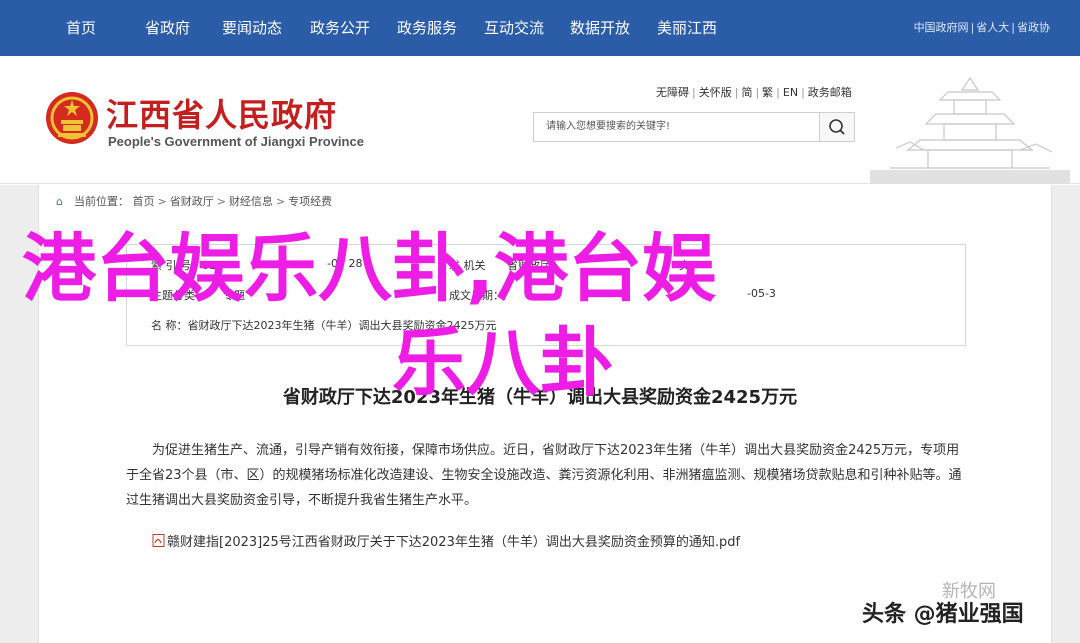 The width and height of the screenshot is (1080, 643). I want to click on breadcrumb-label: 当前位置：, so click(101, 201).